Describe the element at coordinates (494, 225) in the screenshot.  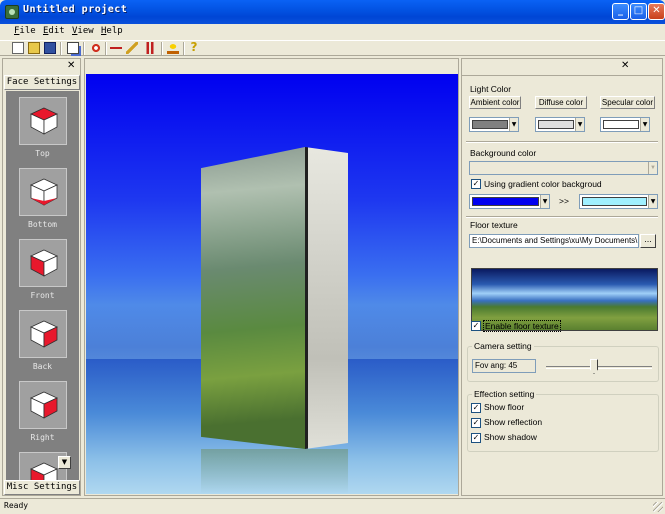
I see `floor-texture-title: Floor texture` at that location.